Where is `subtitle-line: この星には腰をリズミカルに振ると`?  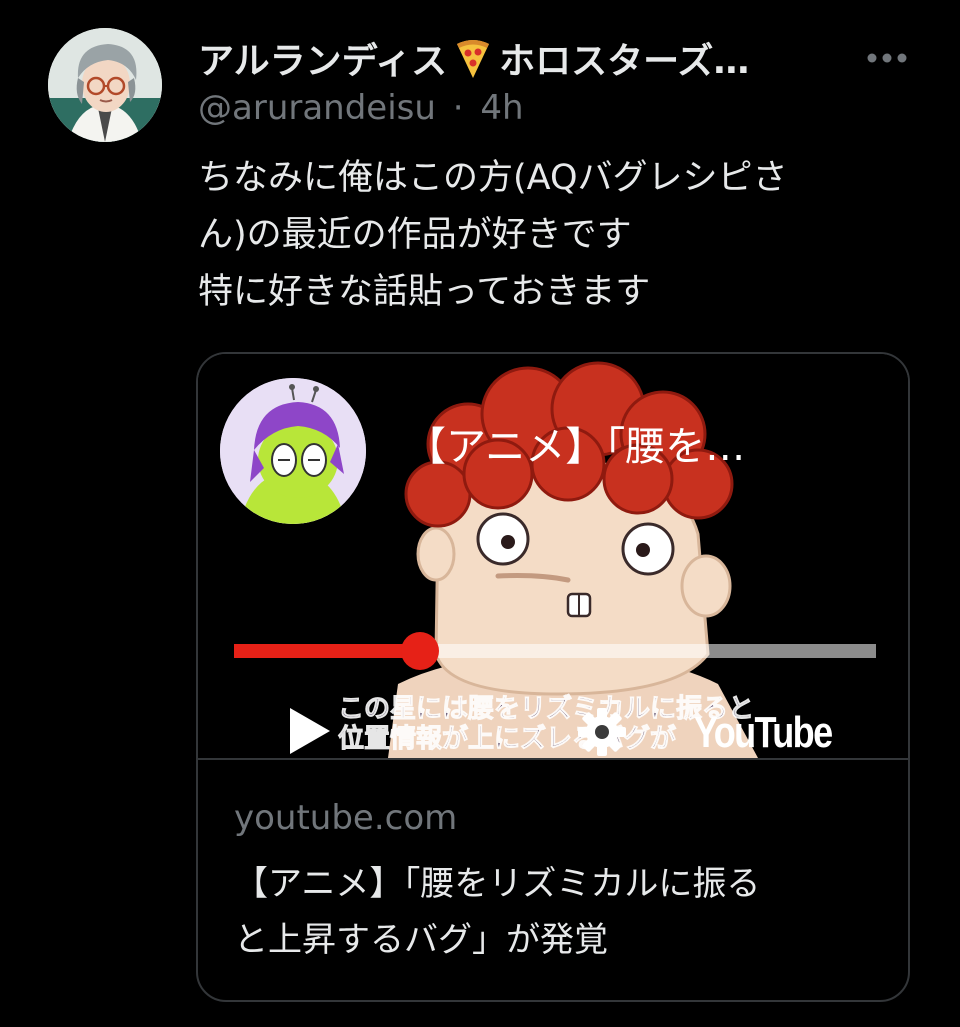
subtitle-line: この星には腰をリズミカルに振ると is located at coordinates (546, 709).